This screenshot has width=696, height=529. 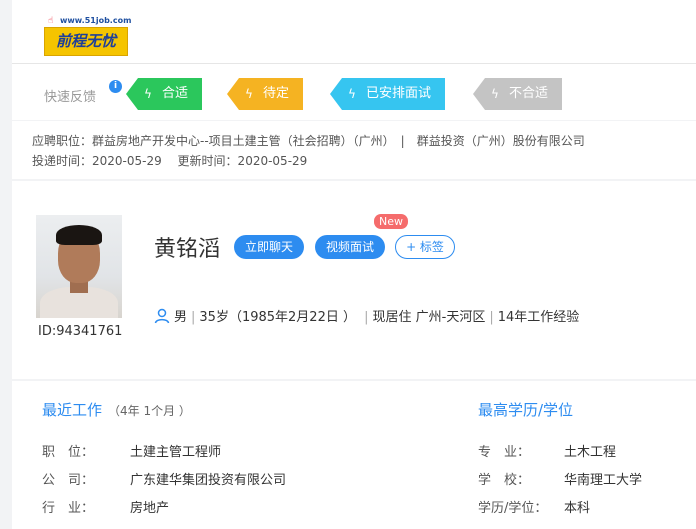 I want to click on edu-degree-value: 本科, so click(x=577, y=508).